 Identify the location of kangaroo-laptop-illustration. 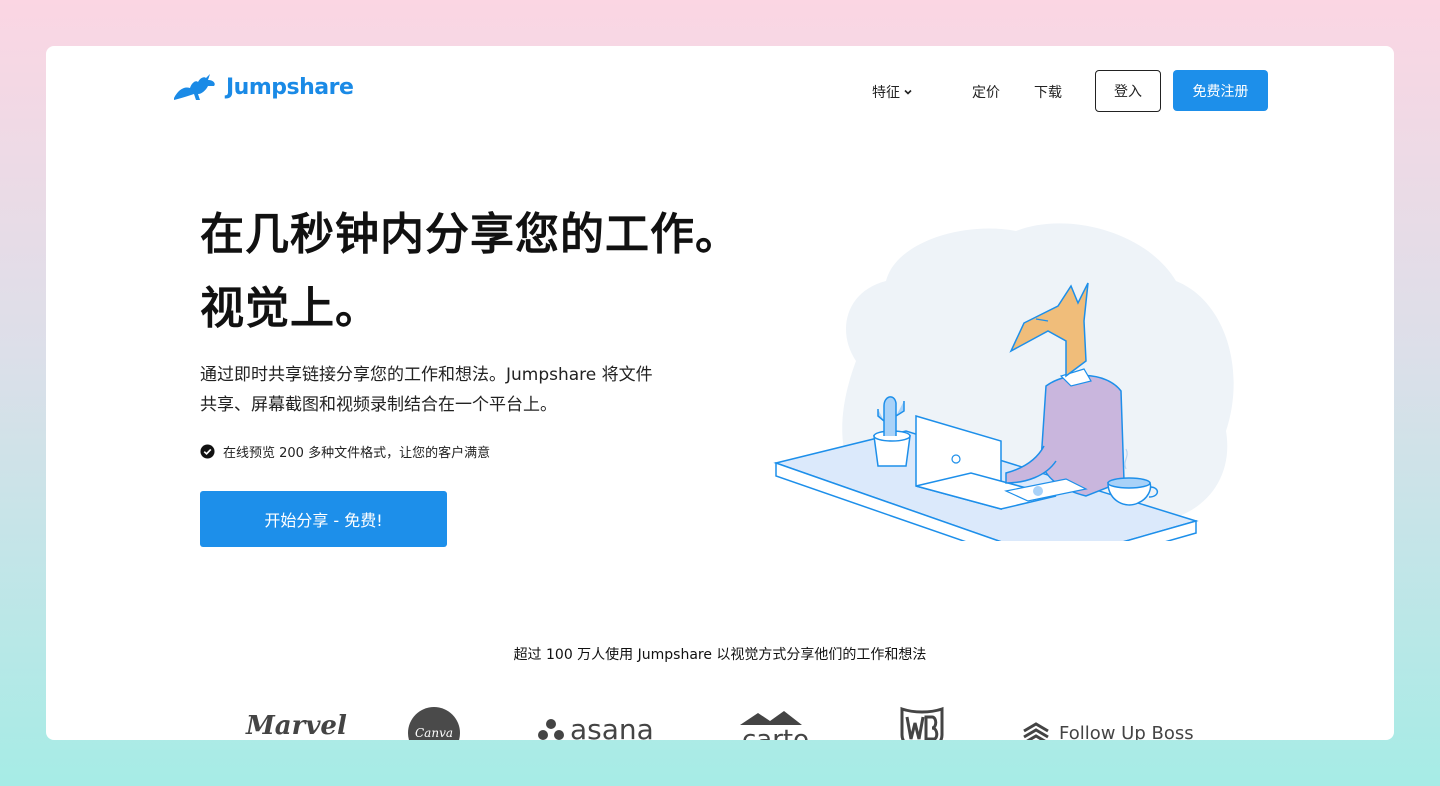
(1003, 382).